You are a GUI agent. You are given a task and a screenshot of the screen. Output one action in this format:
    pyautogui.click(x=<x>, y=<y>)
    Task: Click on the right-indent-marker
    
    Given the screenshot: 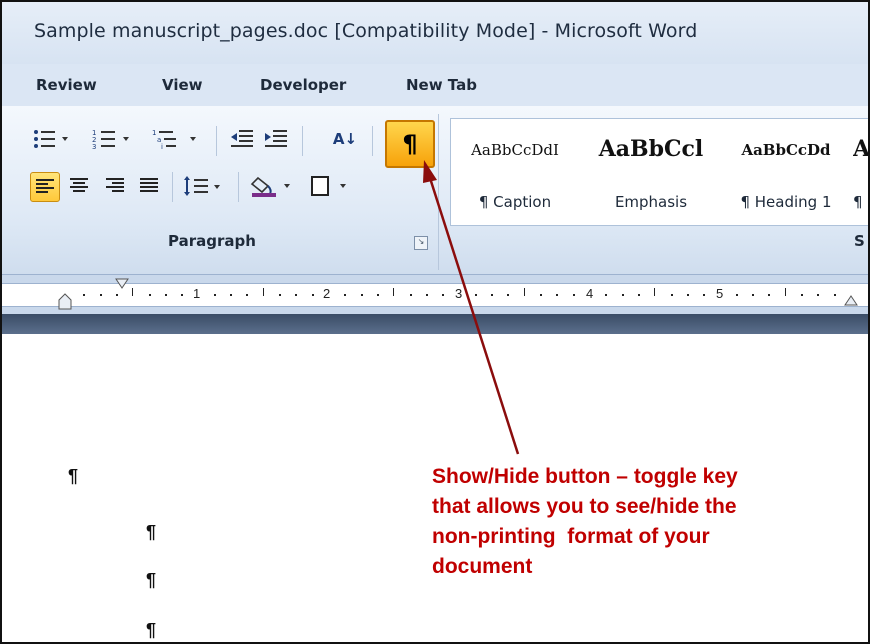 What is the action you would take?
    pyautogui.click(x=851, y=300)
    